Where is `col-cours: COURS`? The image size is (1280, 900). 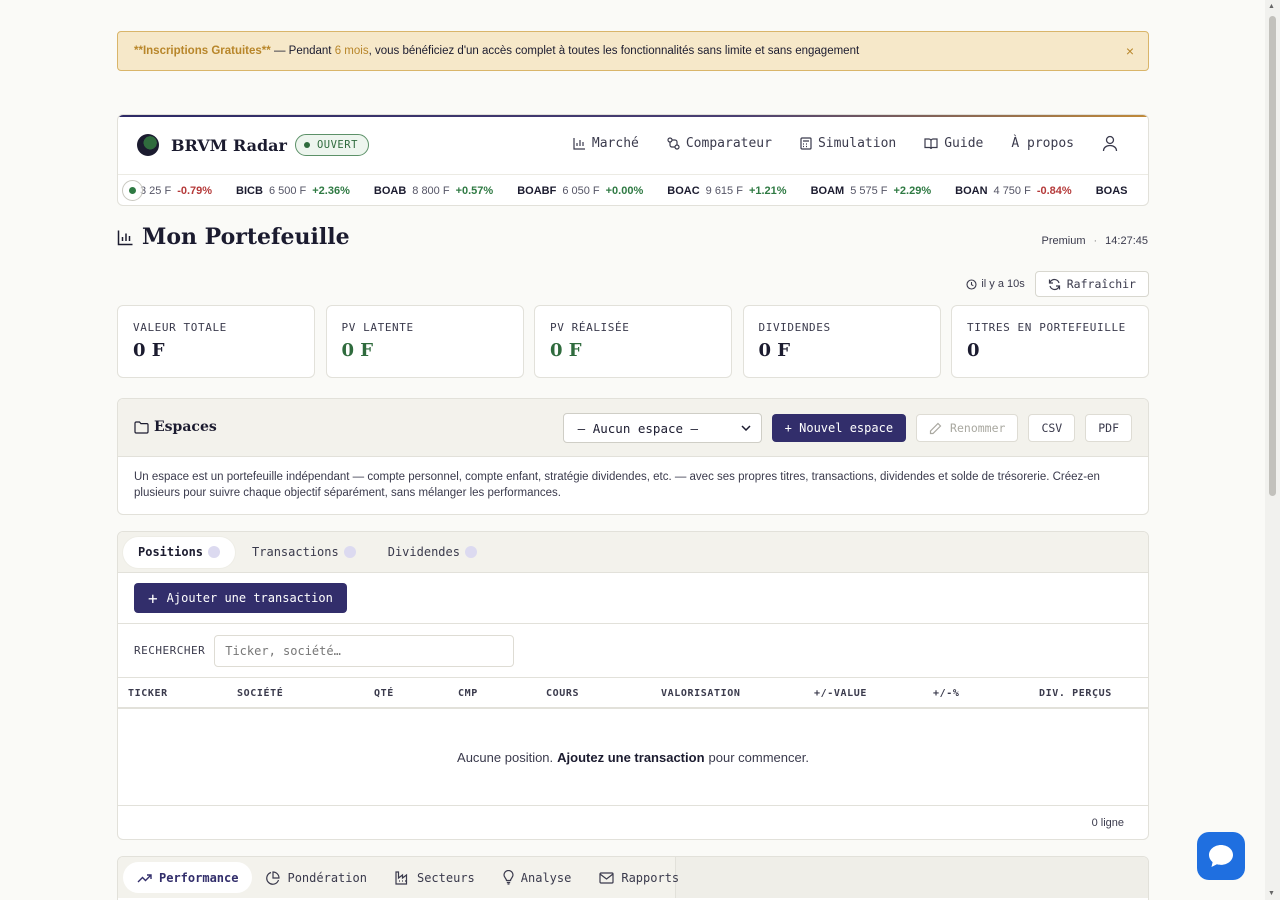 col-cours: COURS is located at coordinates (562, 693).